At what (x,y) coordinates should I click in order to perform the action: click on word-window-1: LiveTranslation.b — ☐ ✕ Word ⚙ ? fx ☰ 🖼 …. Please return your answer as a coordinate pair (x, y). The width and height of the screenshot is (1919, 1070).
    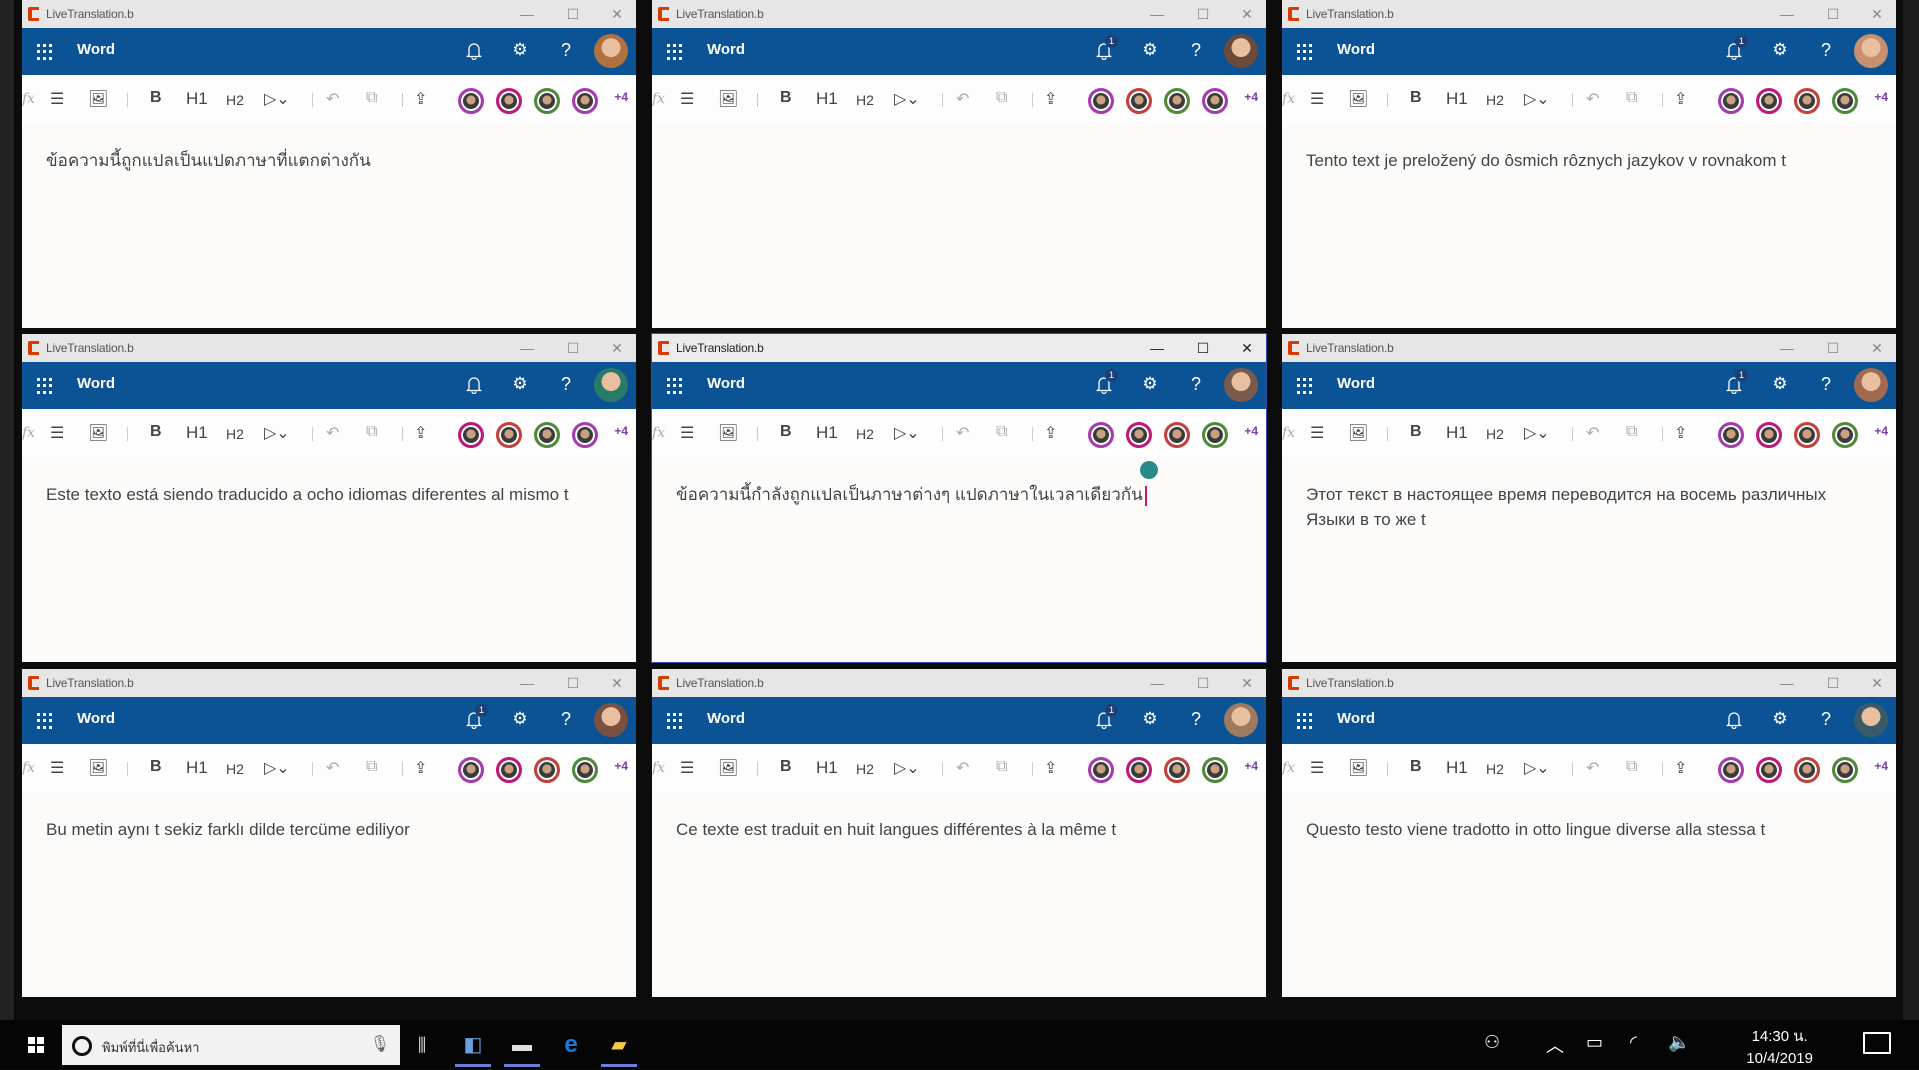
    Looking at the image, I should click on (329, 164).